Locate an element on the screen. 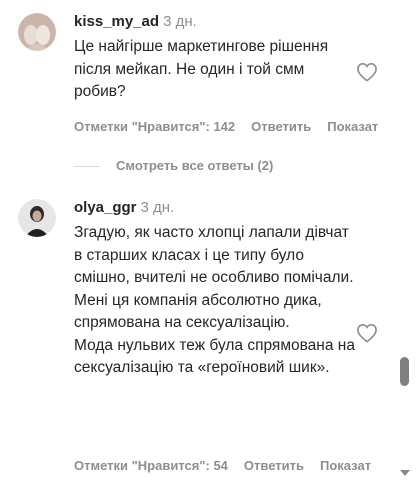  comment-header: kiss_my_ad 3 дн. is located at coordinates (135, 22).